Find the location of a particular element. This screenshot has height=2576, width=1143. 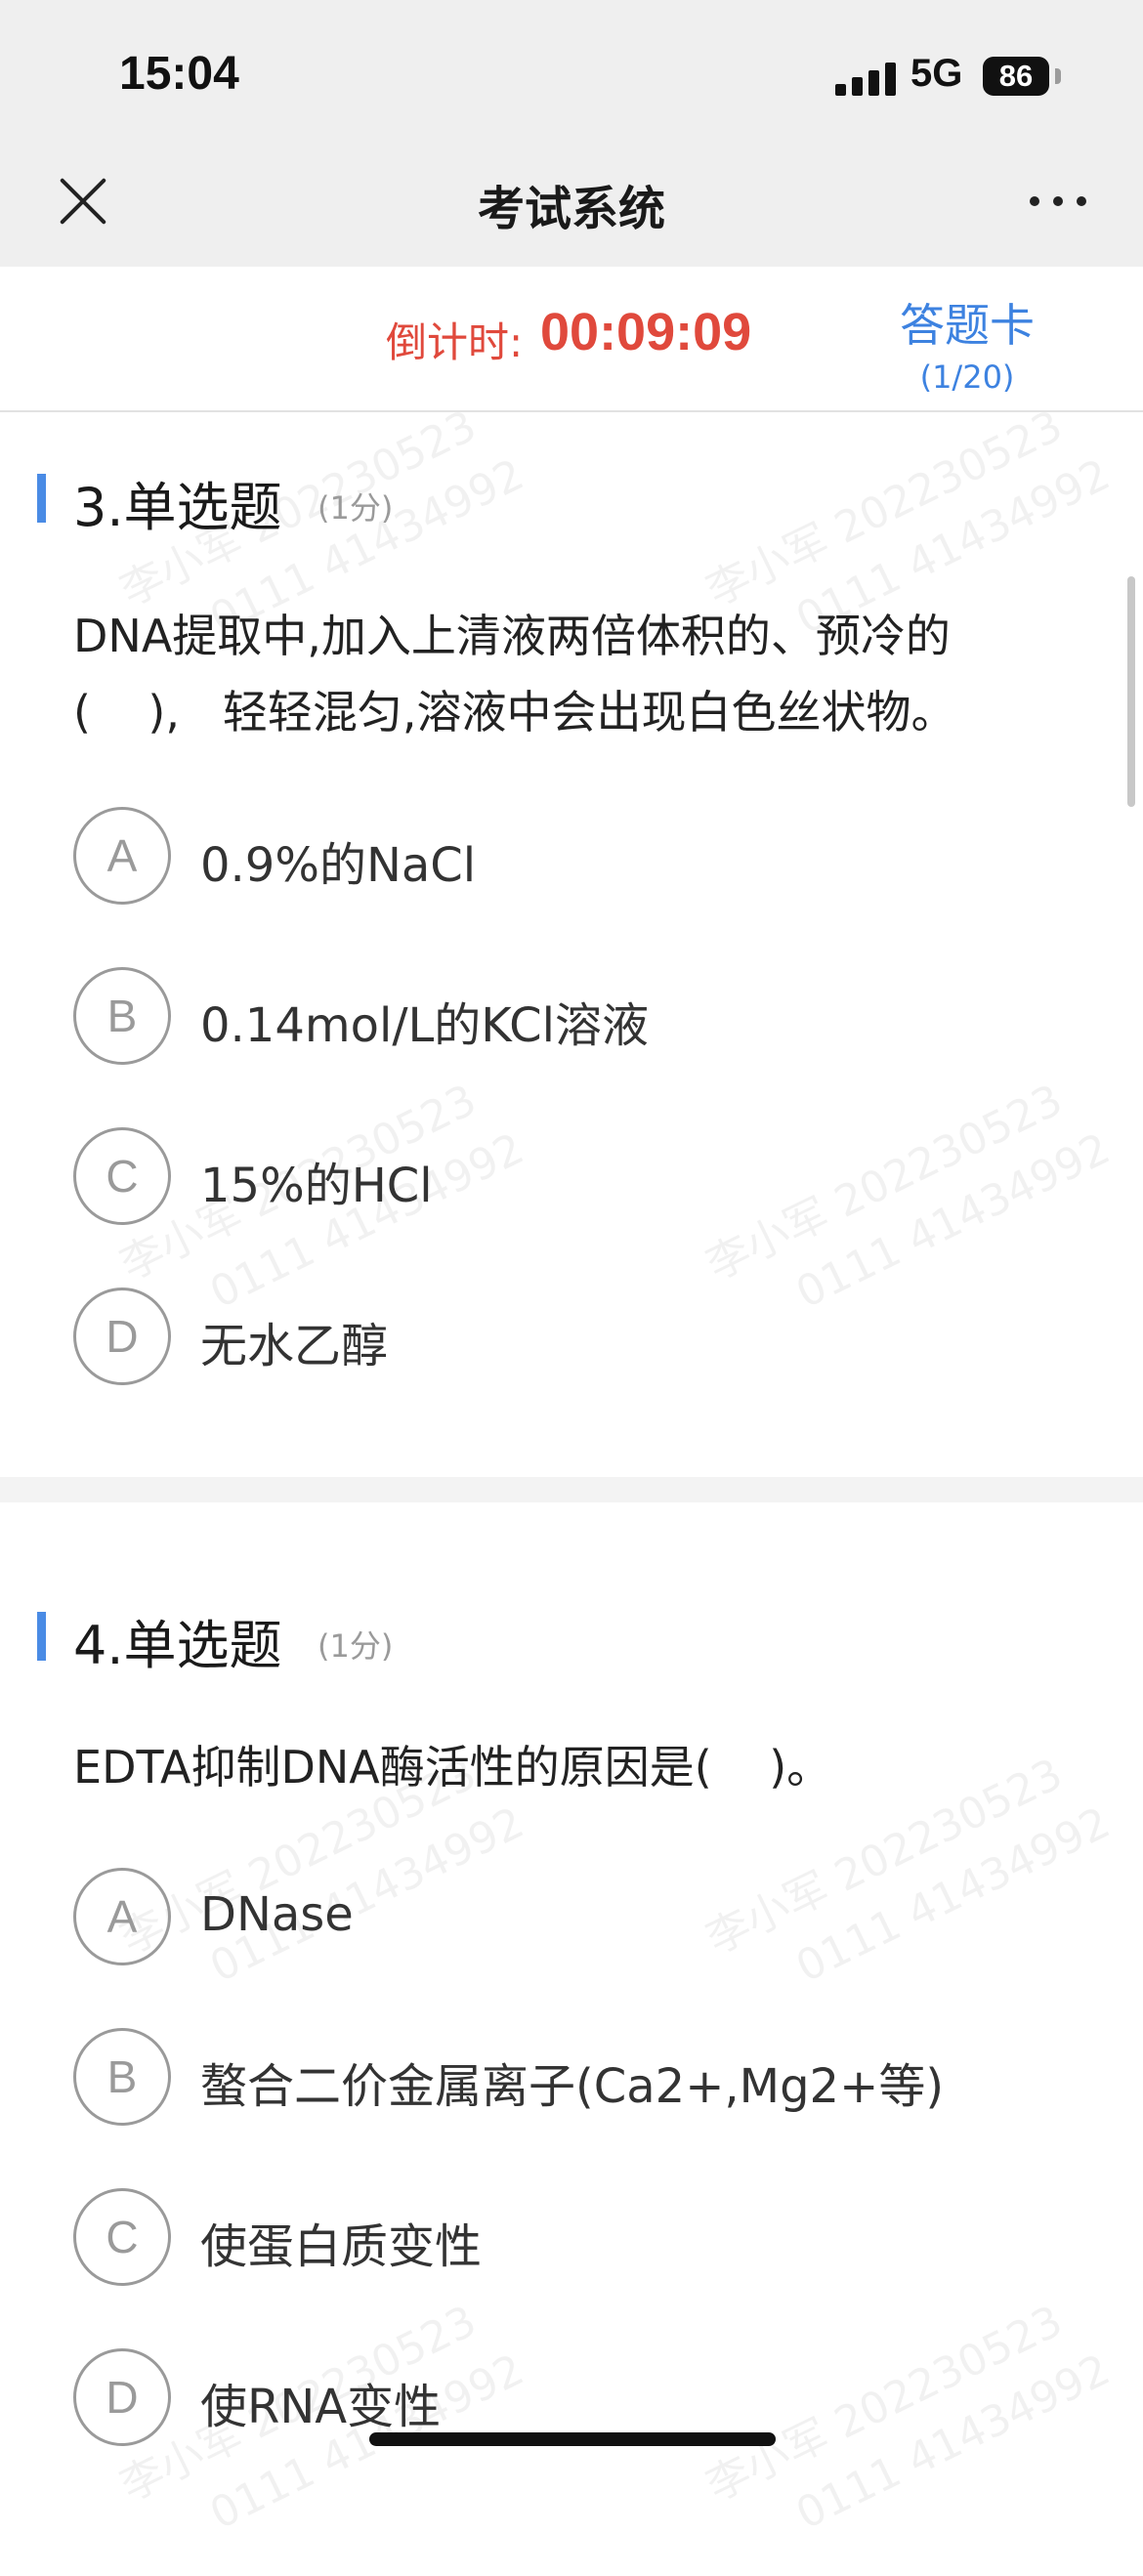

option-text: 无水乙醇 is located at coordinates (294, 1346).